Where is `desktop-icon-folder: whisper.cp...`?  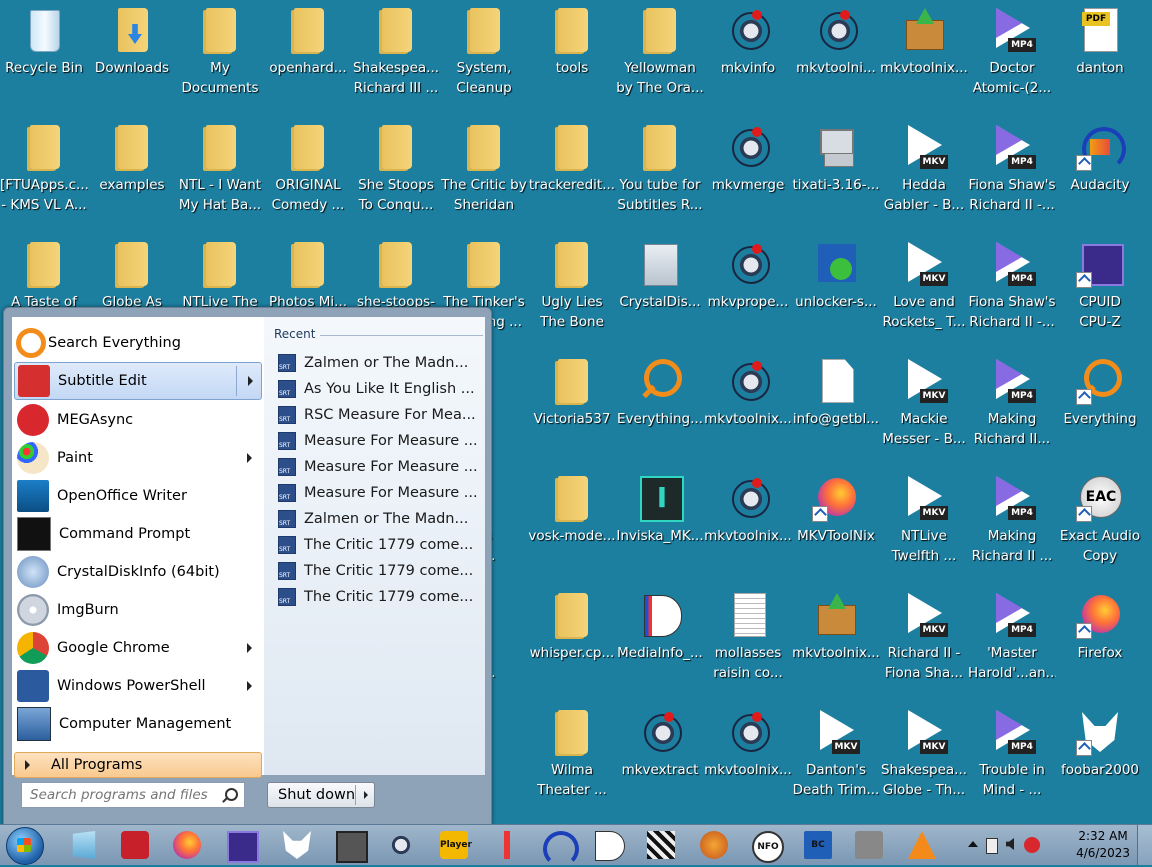
desktop-icon-folder: whisper.cp... is located at coordinates (572, 640).